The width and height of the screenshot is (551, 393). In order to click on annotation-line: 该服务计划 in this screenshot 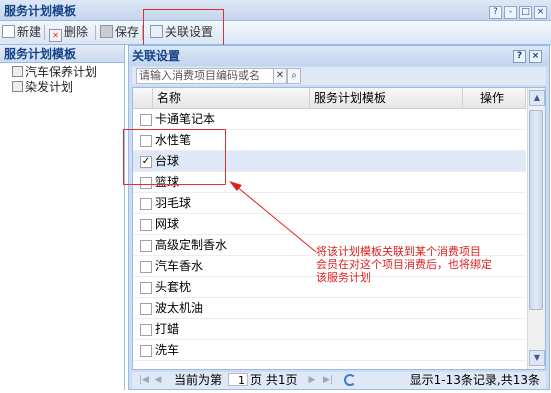, I will do `click(343, 277)`.